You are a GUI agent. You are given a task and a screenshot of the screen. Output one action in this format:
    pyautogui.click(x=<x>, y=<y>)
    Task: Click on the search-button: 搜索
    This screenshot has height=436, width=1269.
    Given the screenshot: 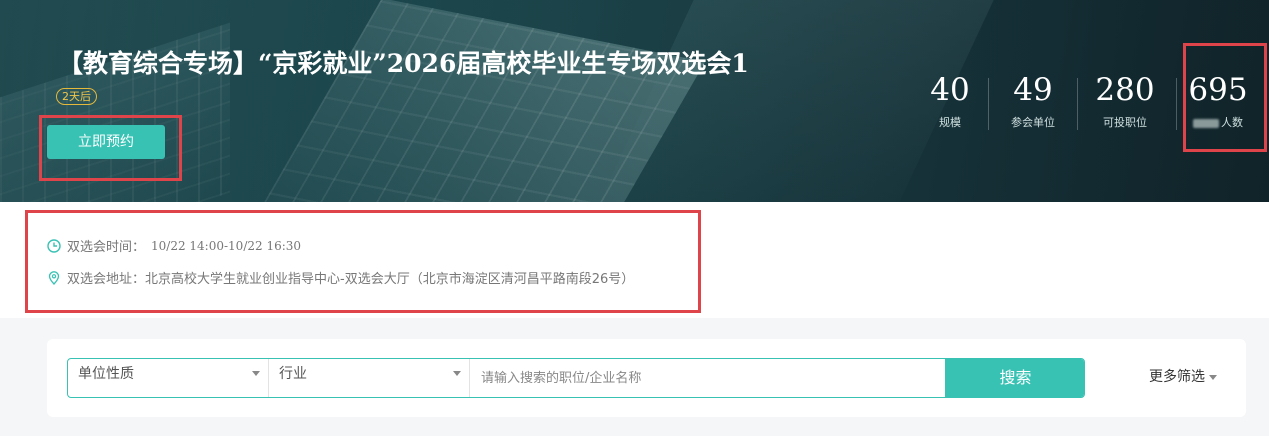 What is the action you would take?
    pyautogui.click(x=1014, y=378)
    